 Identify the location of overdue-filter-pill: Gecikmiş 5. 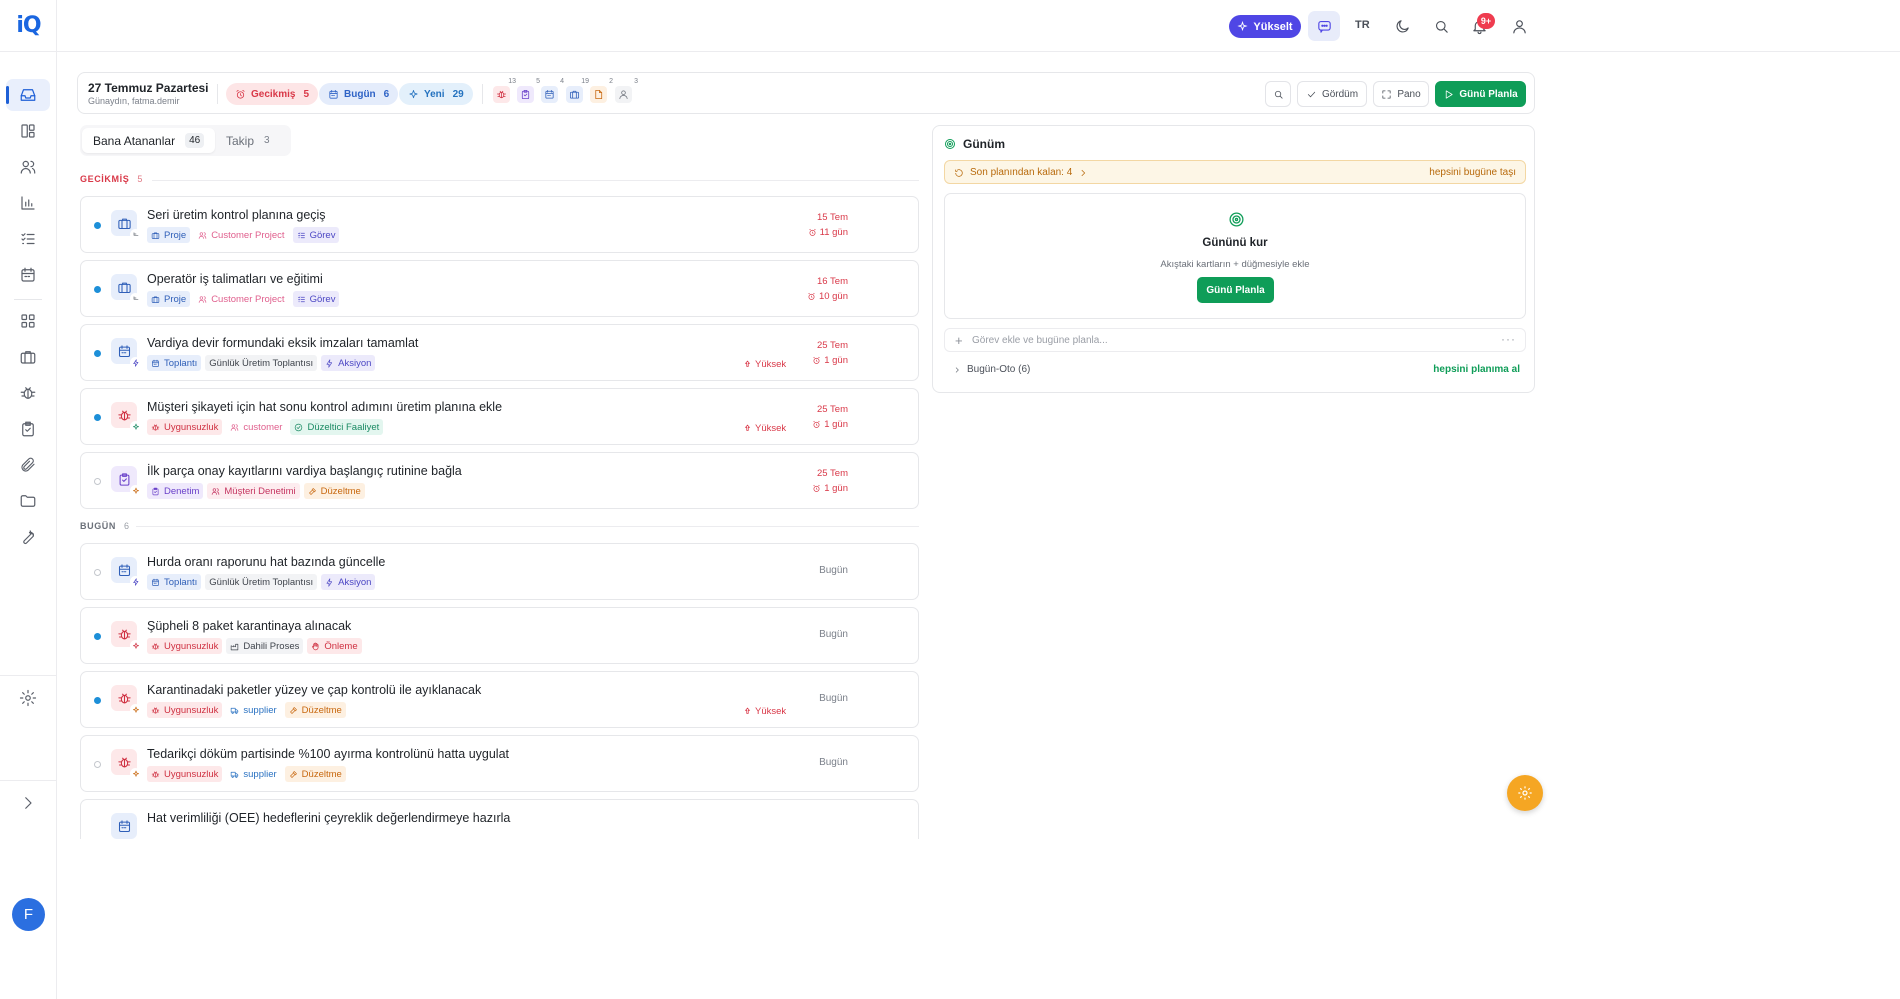
(272, 94).